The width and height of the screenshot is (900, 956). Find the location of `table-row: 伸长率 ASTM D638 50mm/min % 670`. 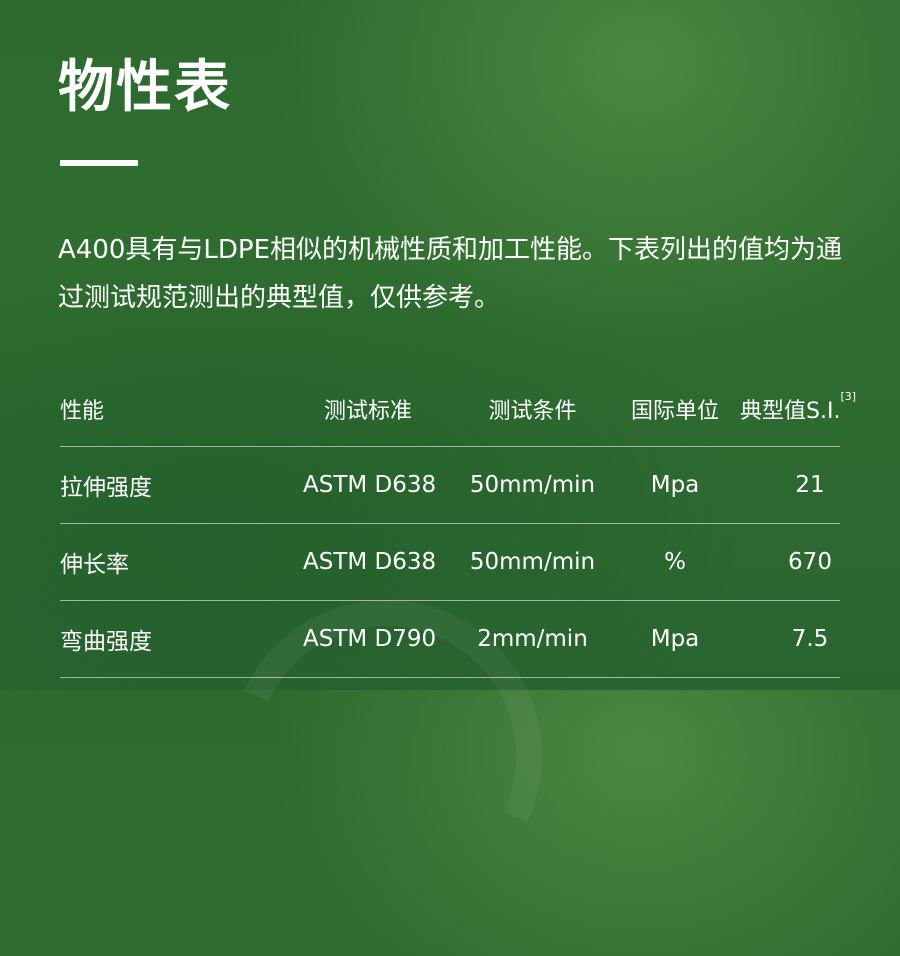

table-row: 伸长率 ASTM D638 50mm/min % 670 is located at coordinates (450, 562).